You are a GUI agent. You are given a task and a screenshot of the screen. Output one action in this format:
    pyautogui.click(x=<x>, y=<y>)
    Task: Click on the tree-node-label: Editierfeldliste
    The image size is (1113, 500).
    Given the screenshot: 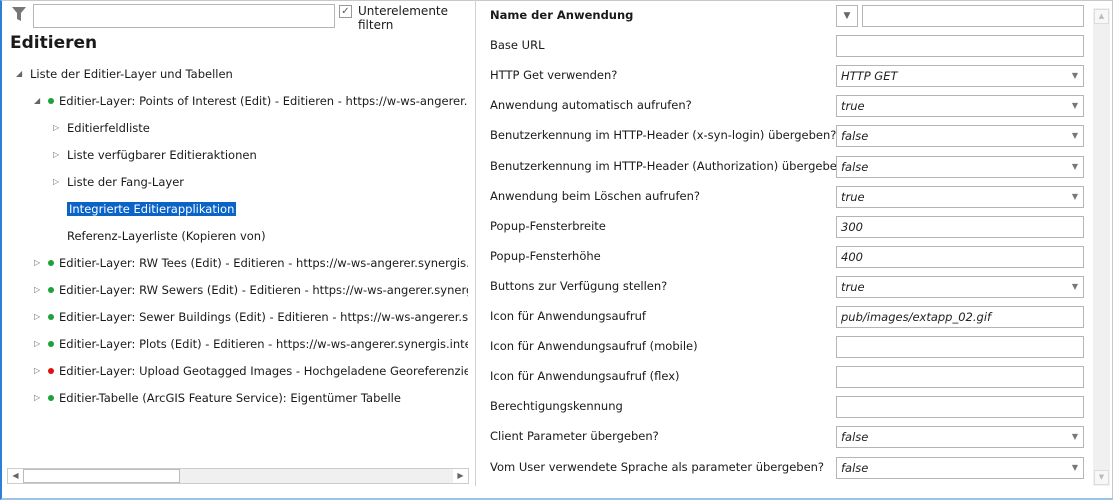 What is the action you would take?
    pyautogui.click(x=108, y=128)
    